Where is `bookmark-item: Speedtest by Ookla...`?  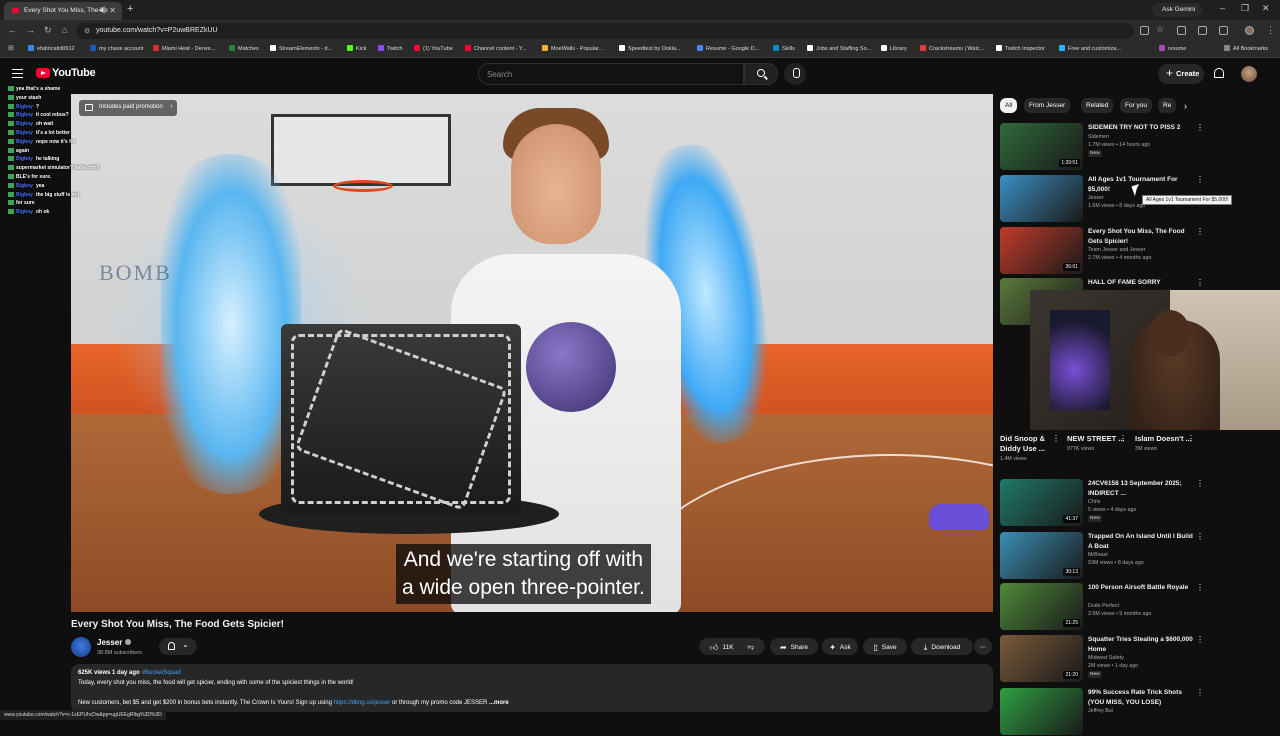
bookmark-item: Speedtest by Ookla... is located at coordinates (650, 48).